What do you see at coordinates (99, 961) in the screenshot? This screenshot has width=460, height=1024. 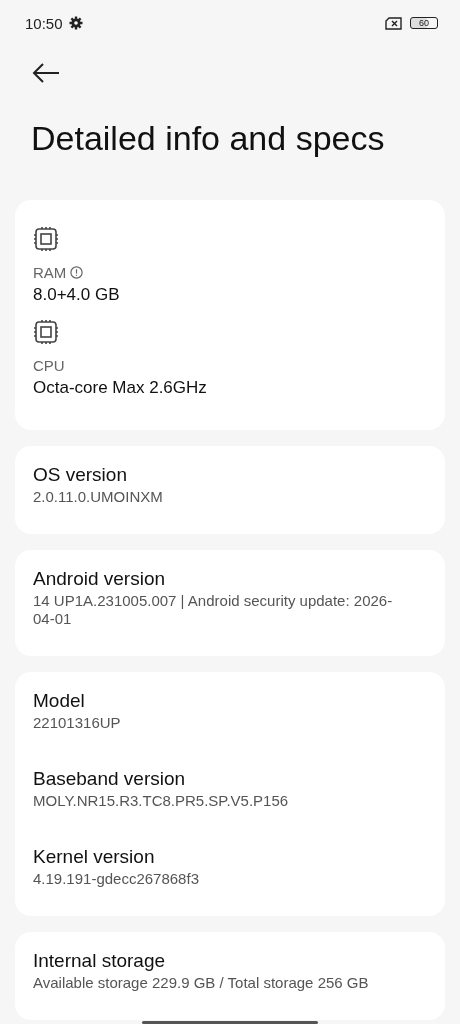 I see `spec-label: Internal storage` at bounding box center [99, 961].